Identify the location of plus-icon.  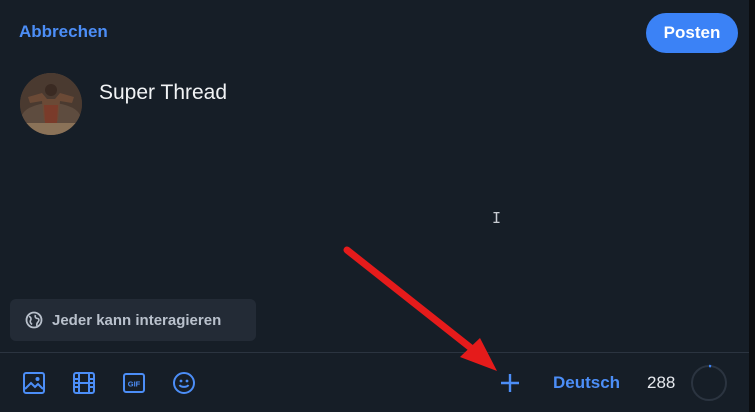
(510, 383).